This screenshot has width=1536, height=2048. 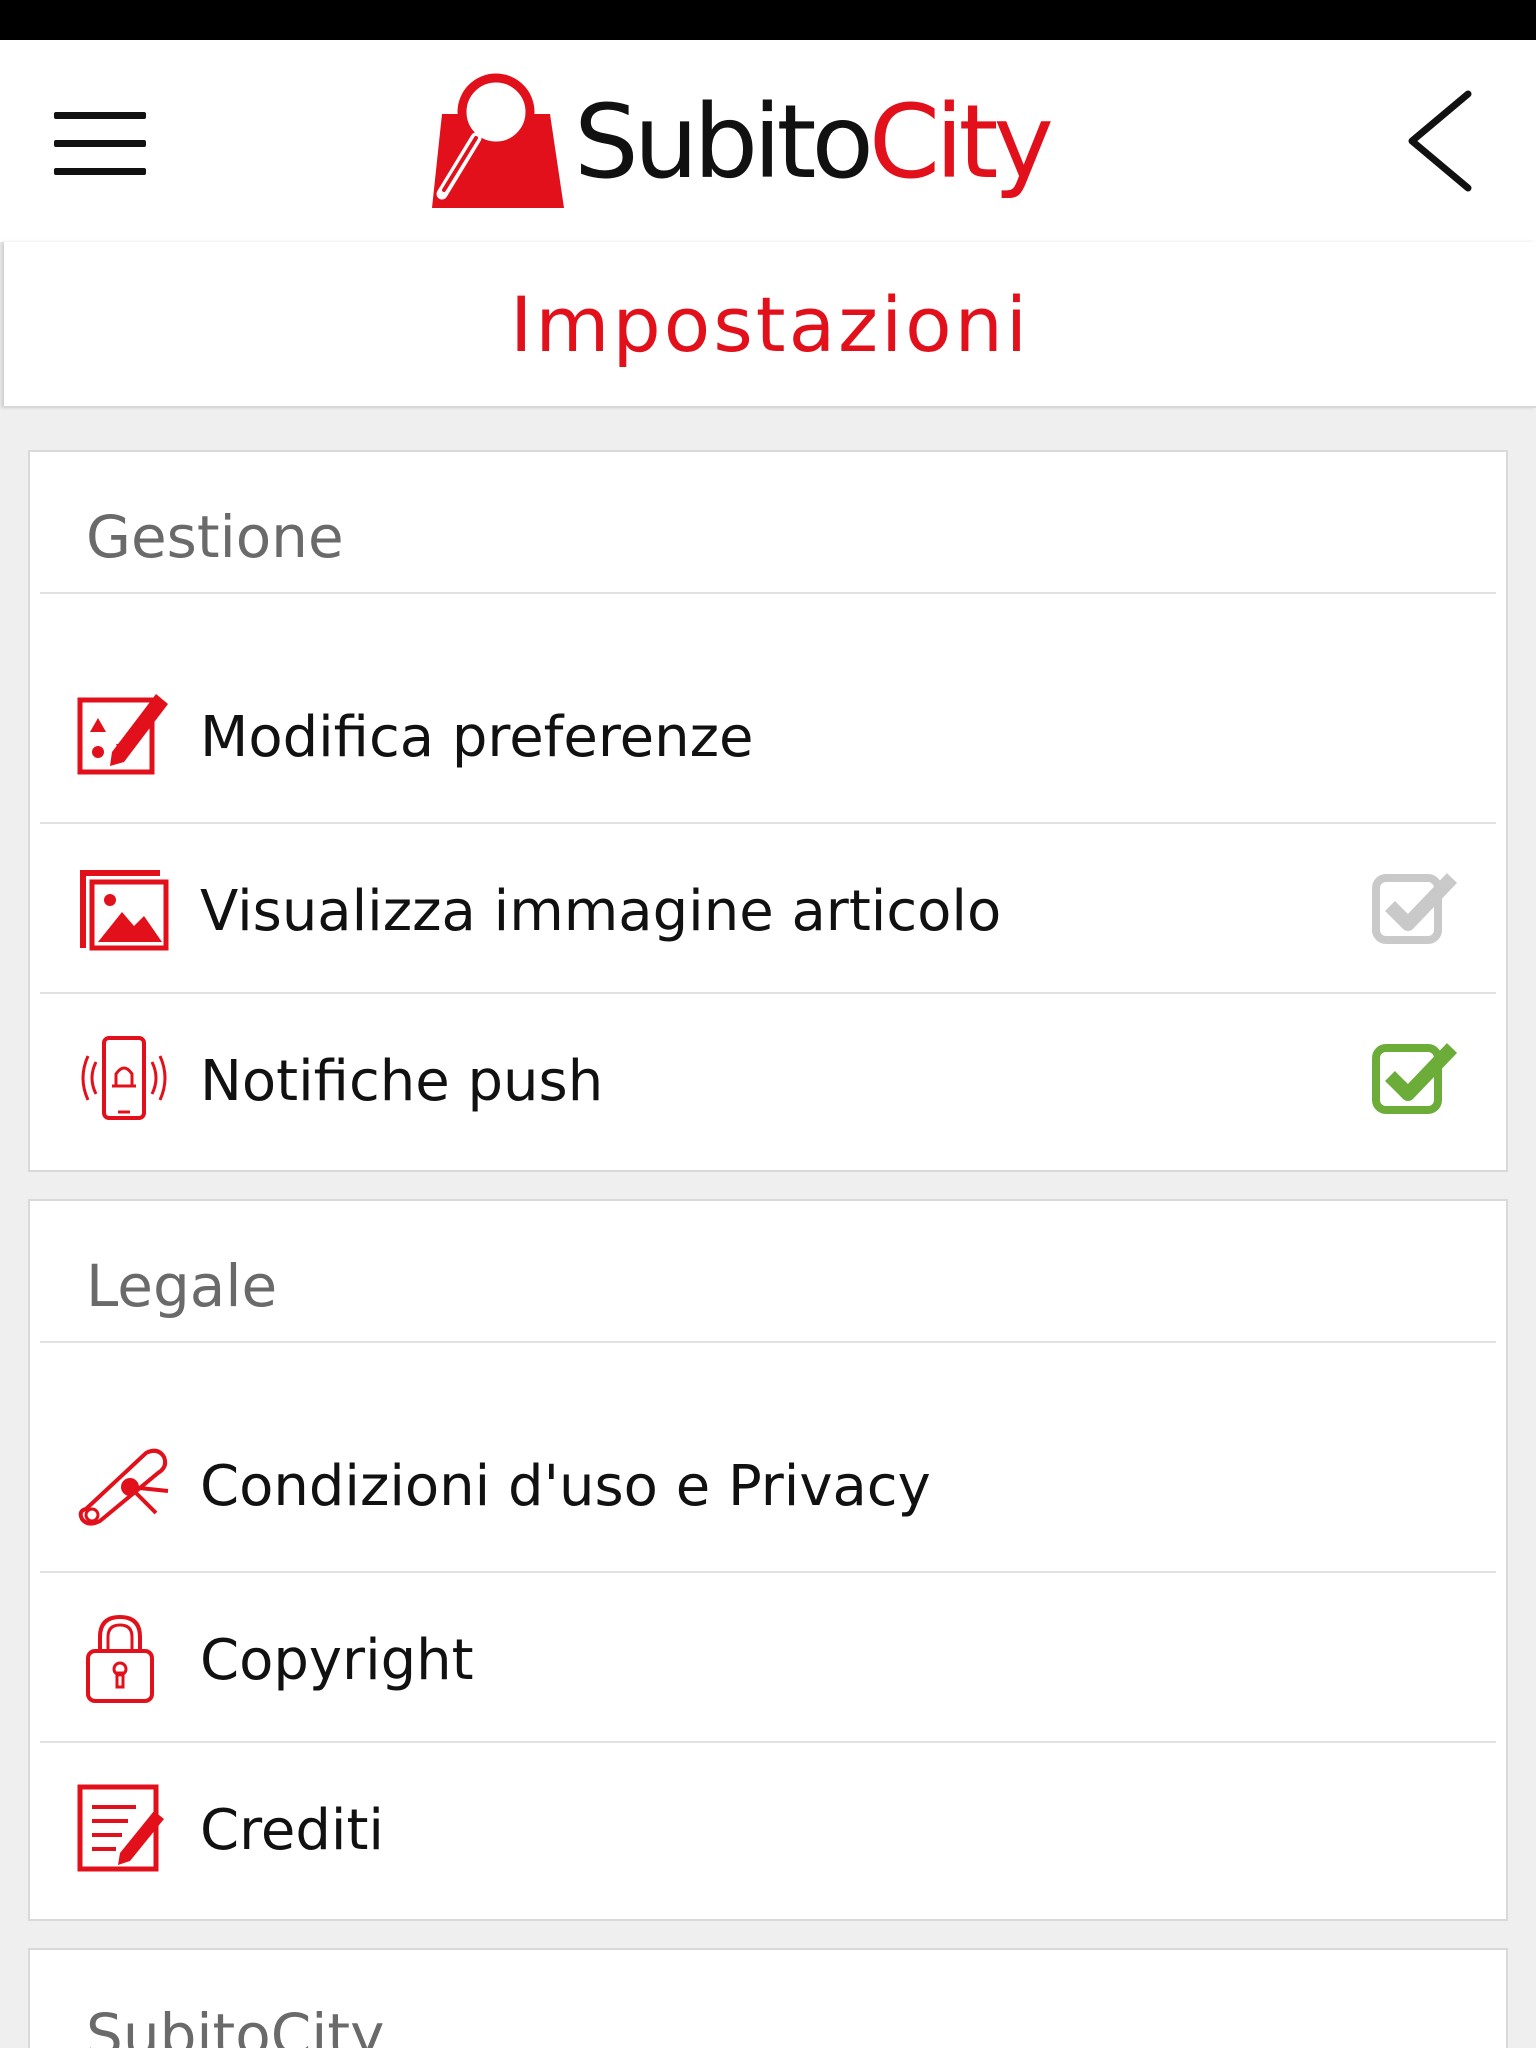 What do you see at coordinates (724, 142) in the screenshot?
I see `brand-name-subito: Subito` at bounding box center [724, 142].